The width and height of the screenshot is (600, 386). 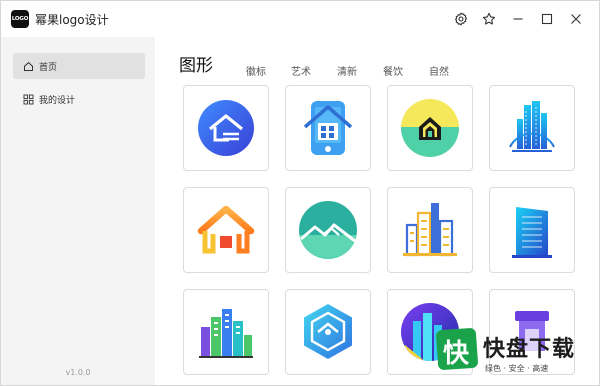 What do you see at coordinates (547, 19) in the screenshot?
I see `maximize-icon` at bounding box center [547, 19].